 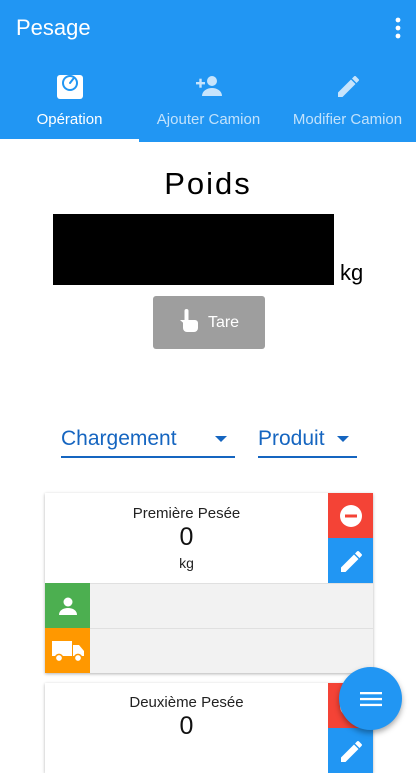 I want to click on driver-icon-box, so click(x=67, y=605).